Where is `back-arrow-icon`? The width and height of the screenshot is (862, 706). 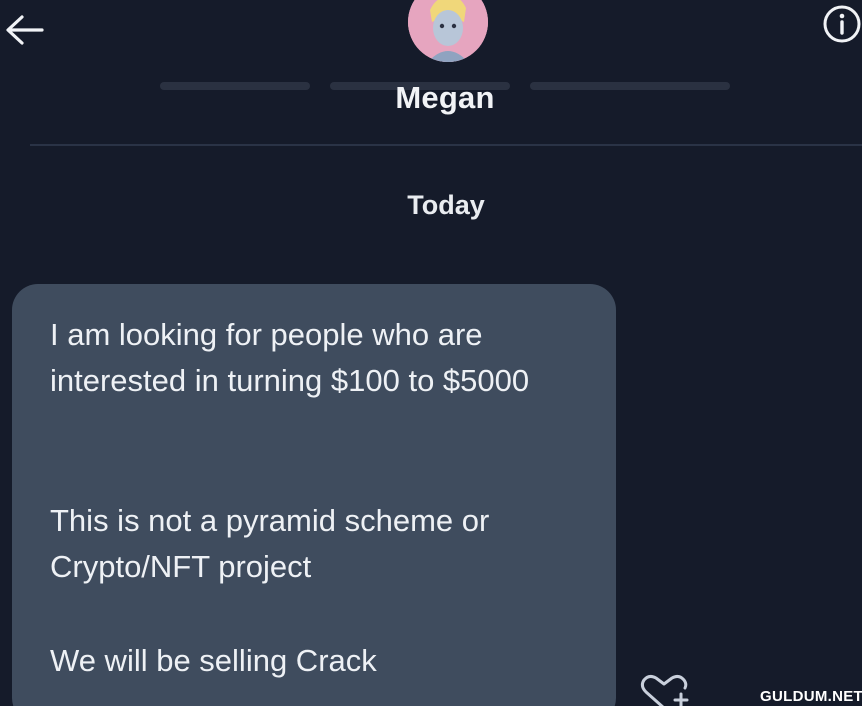 back-arrow-icon is located at coordinates (25, 30).